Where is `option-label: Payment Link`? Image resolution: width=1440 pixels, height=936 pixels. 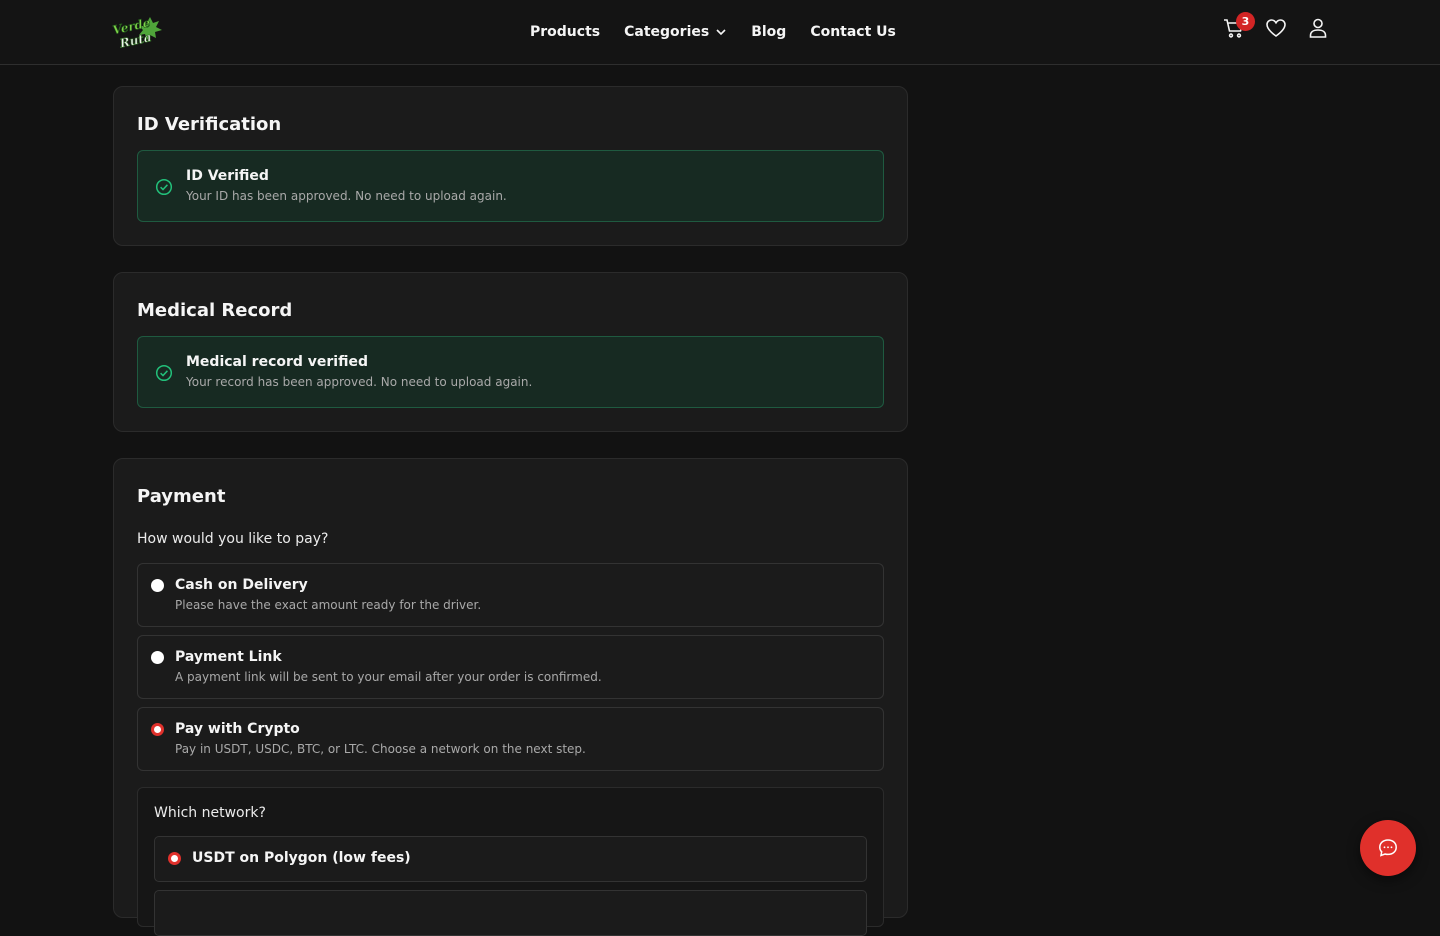 option-label: Payment Link is located at coordinates (228, 657).